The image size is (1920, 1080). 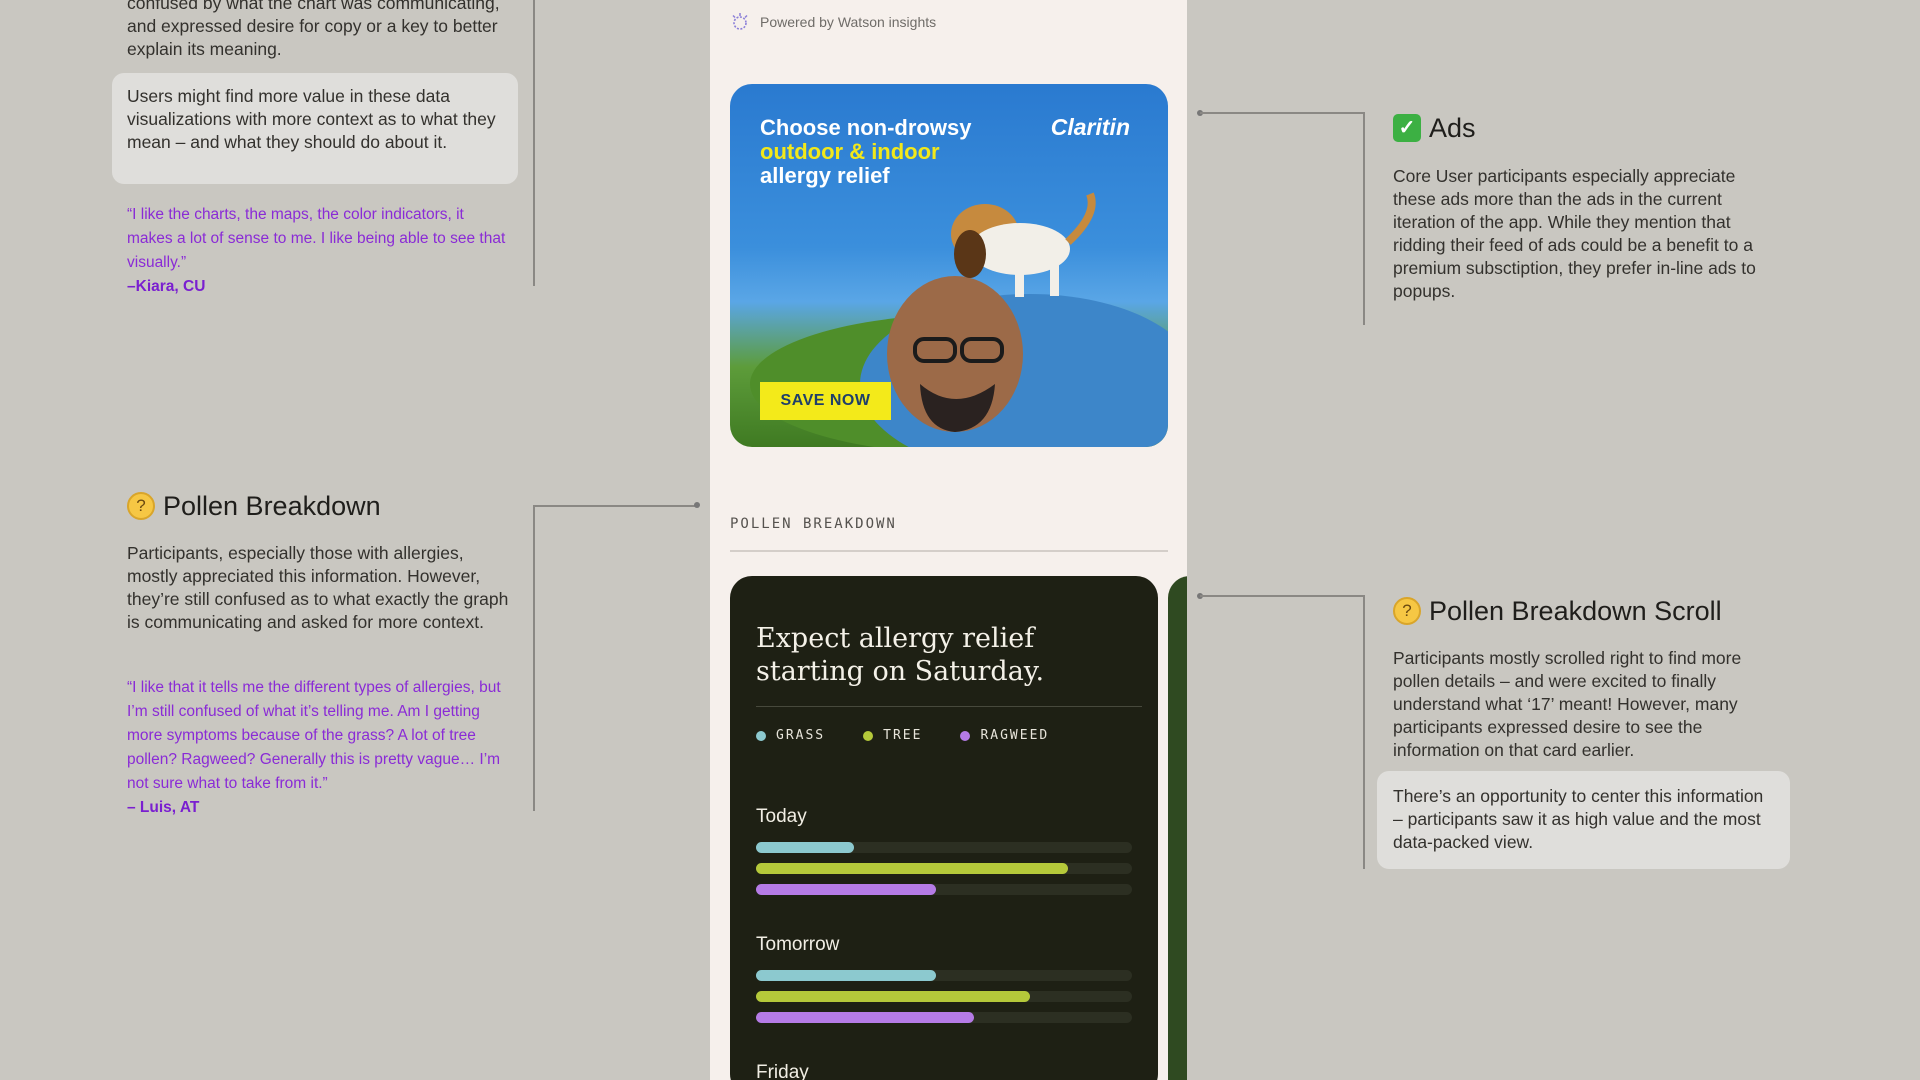 I want to click on pollen-breakdown-title: Pollen Breakdown, so click(x=272, y=506).